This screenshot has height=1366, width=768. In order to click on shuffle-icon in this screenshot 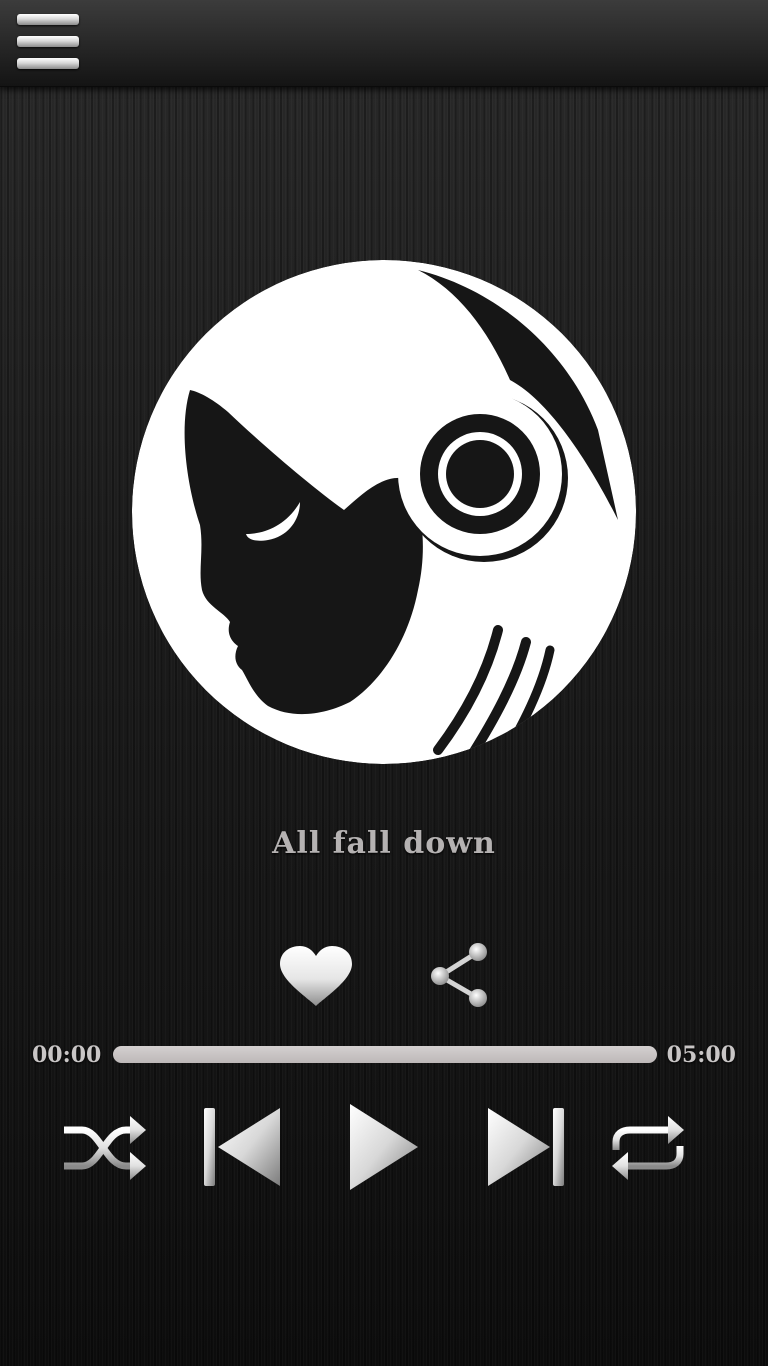, I will do `click(105, 1148)`.